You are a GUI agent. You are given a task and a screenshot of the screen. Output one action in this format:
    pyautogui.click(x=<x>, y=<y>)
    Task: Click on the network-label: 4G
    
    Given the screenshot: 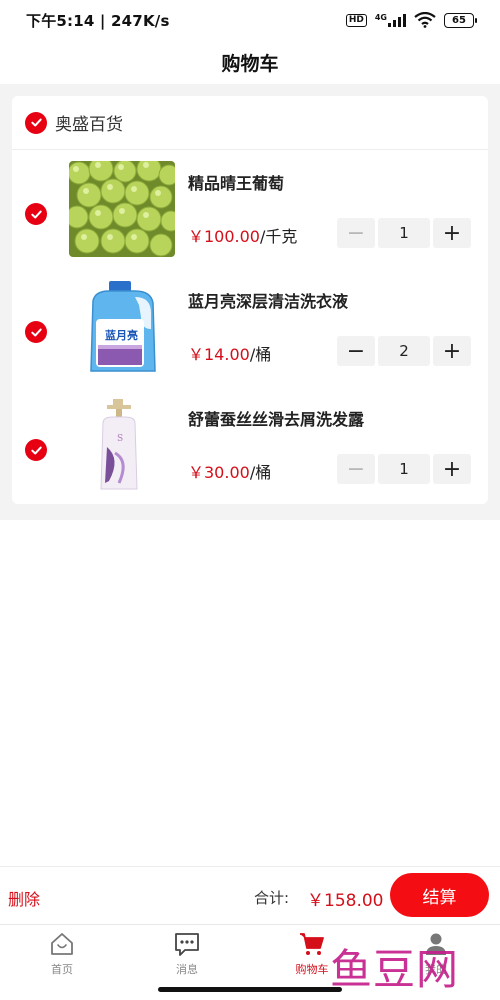 What is the action you would take?
    pyautogui.click(x=380, y=17)
    